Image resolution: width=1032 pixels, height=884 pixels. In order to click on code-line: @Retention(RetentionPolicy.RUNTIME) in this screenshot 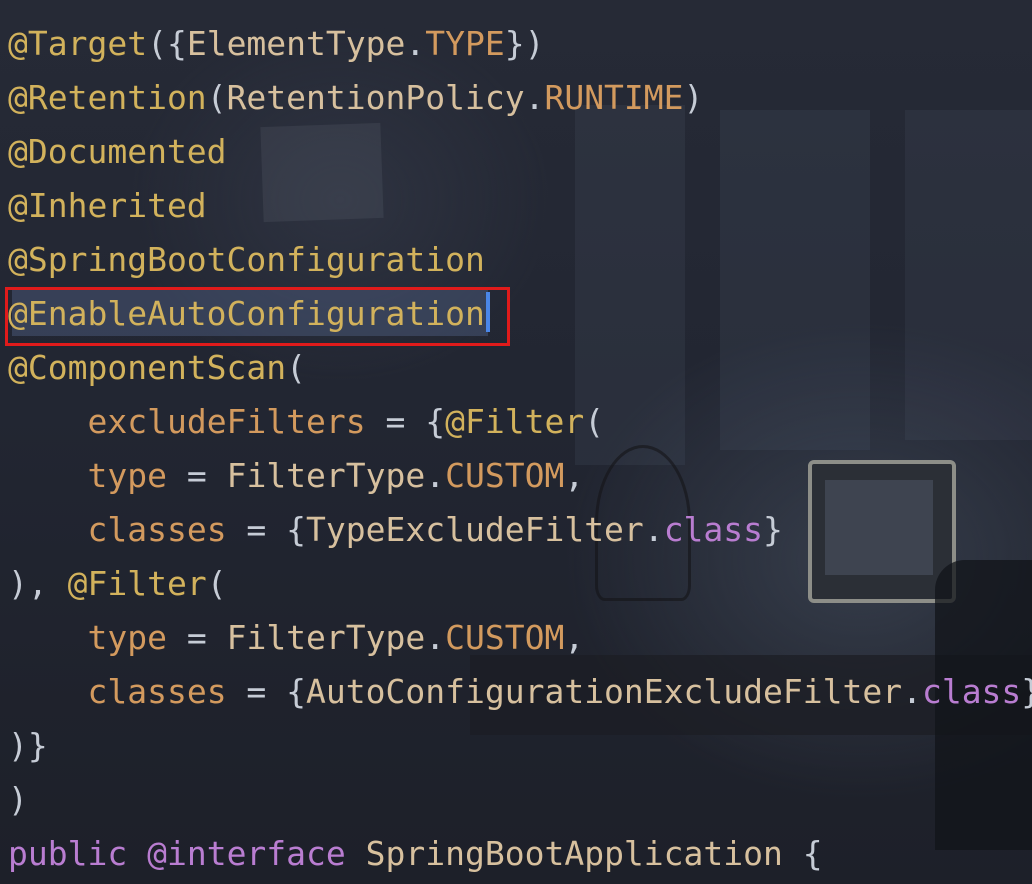, I will do `click(520, 98)`.